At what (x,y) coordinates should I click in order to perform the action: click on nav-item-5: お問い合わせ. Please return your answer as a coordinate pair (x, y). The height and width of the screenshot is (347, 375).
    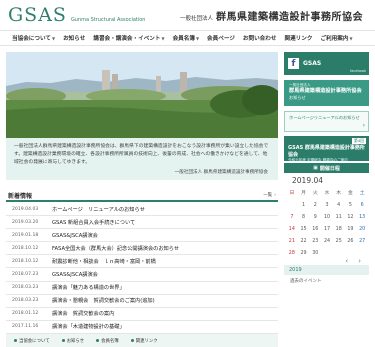
    Looking at the image, I should click on (260, 38).